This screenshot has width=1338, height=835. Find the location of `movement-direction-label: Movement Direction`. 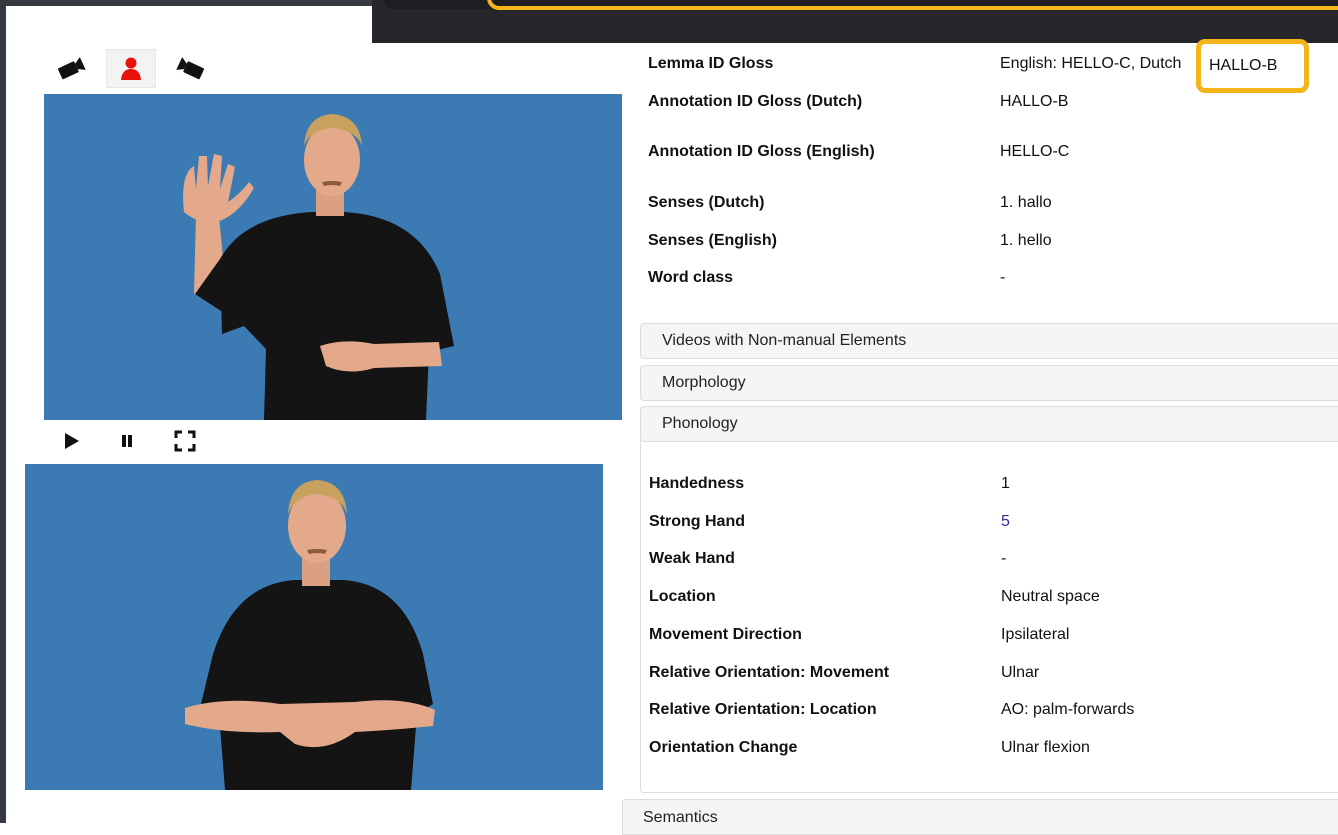

movement-direction-label: Movement Direction is located at coordinates (725, 634).